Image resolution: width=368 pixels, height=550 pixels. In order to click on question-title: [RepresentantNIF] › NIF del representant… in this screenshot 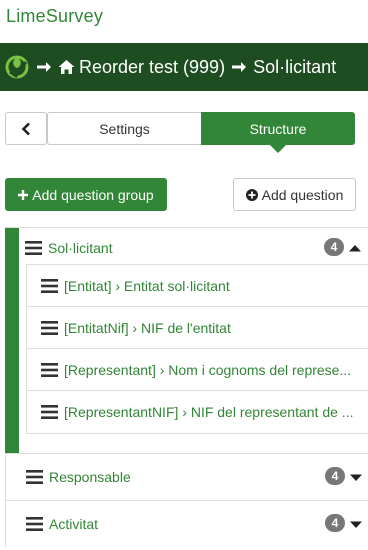, I will do `click(208, 412)`.